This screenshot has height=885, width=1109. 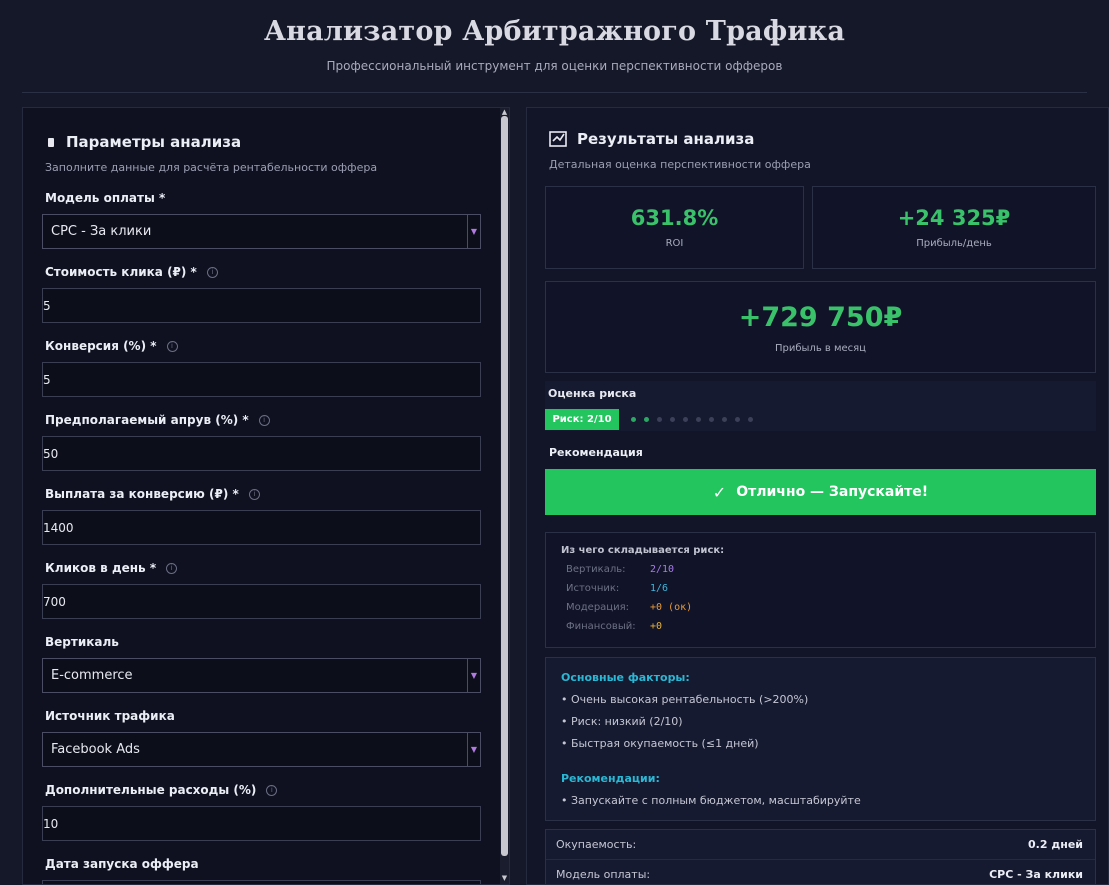 I want to click on profit-day-card: +24 325₽ Прибыль/день, so click(x=954, y=227).